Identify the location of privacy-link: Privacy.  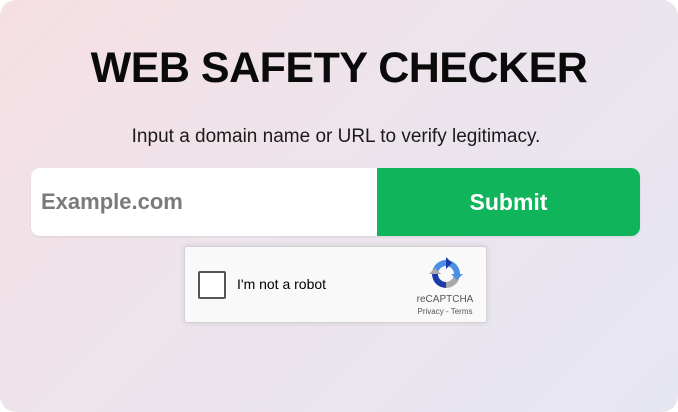
(431, 311).